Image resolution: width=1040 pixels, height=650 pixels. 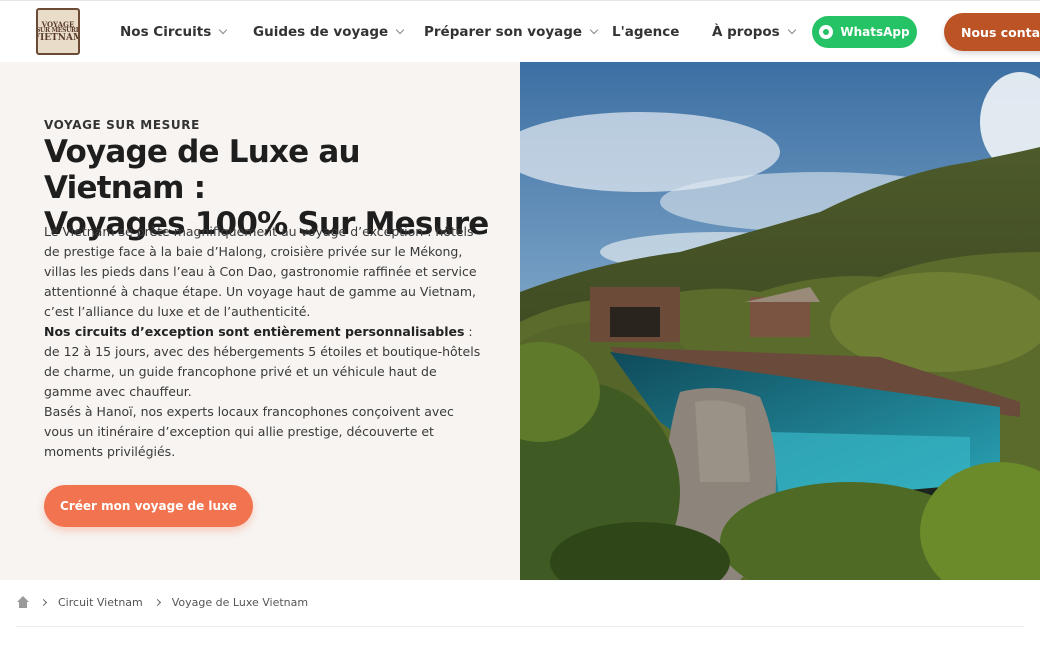 I want to click on whatsapp-button: WhatsApp, so click(x=864, y=32).